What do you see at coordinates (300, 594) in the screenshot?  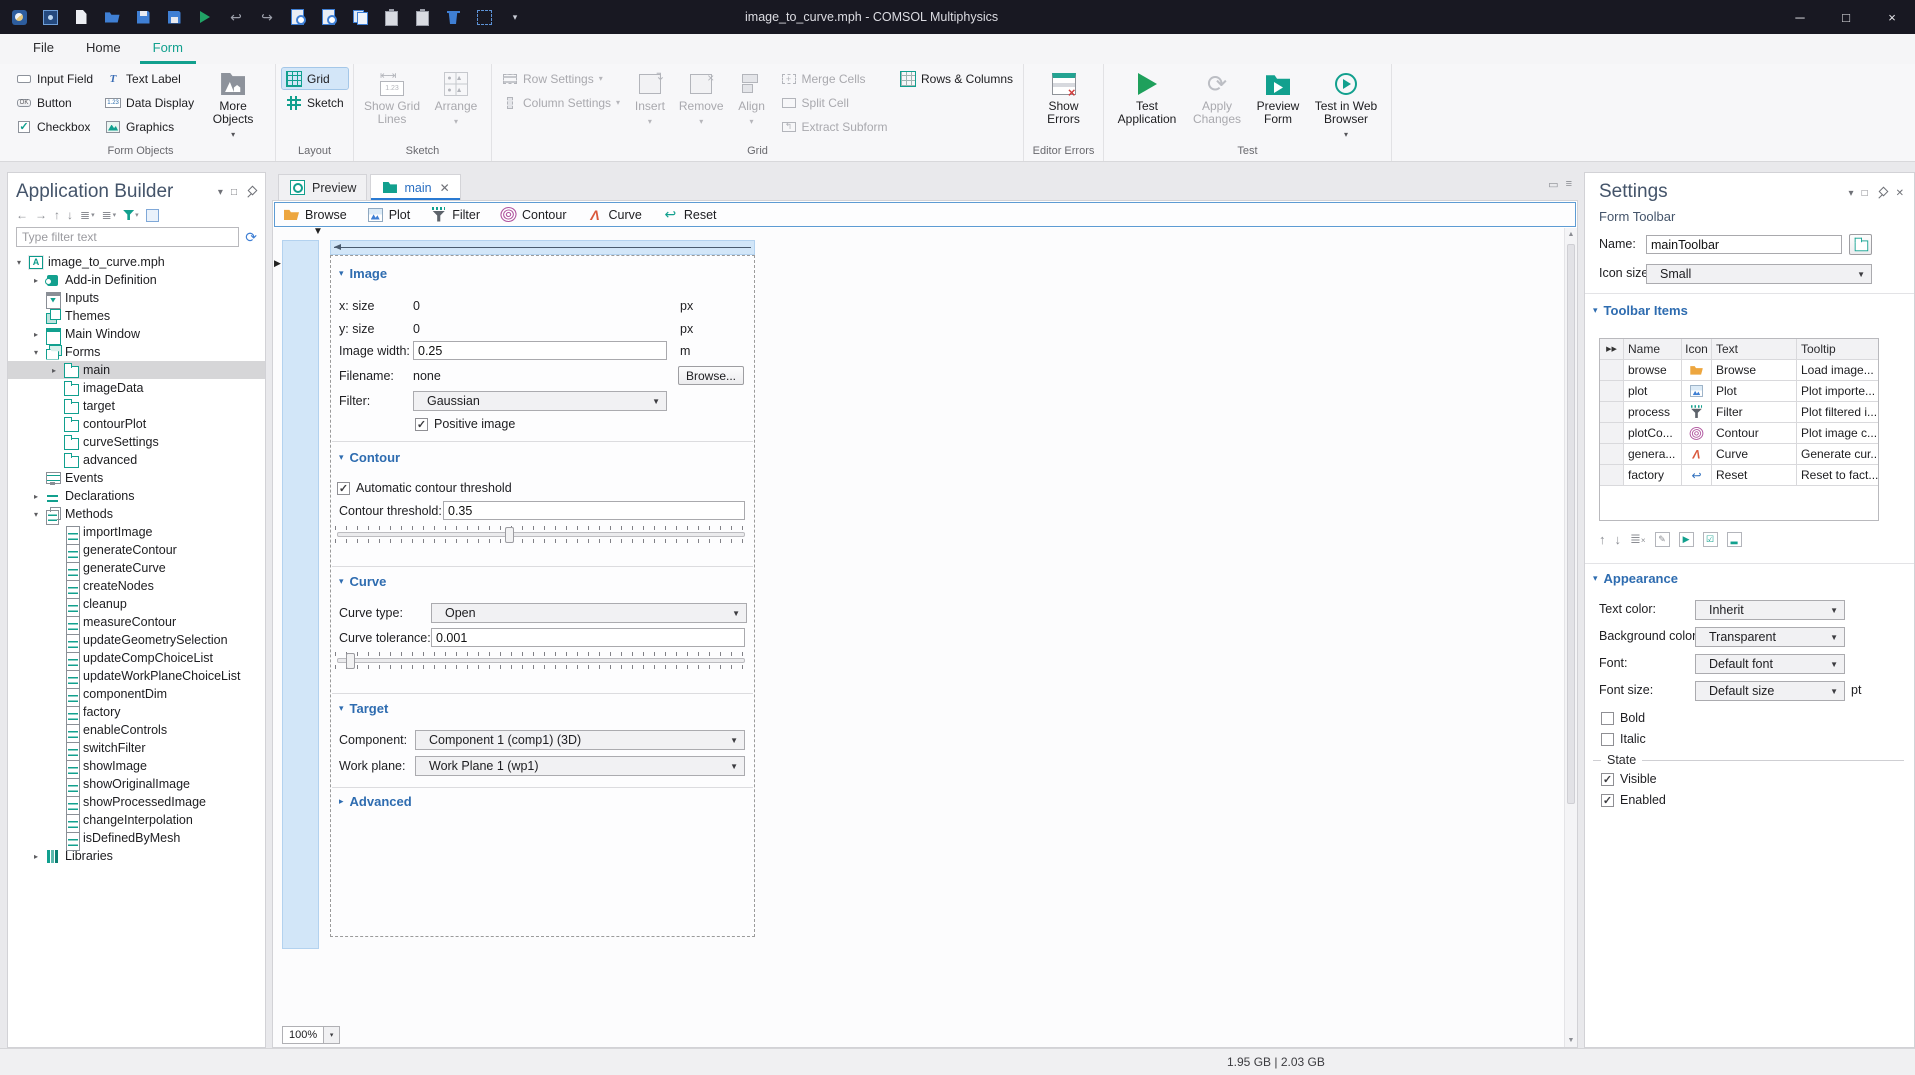 I see `selected-grid-column` at bounding box center [300, 594].